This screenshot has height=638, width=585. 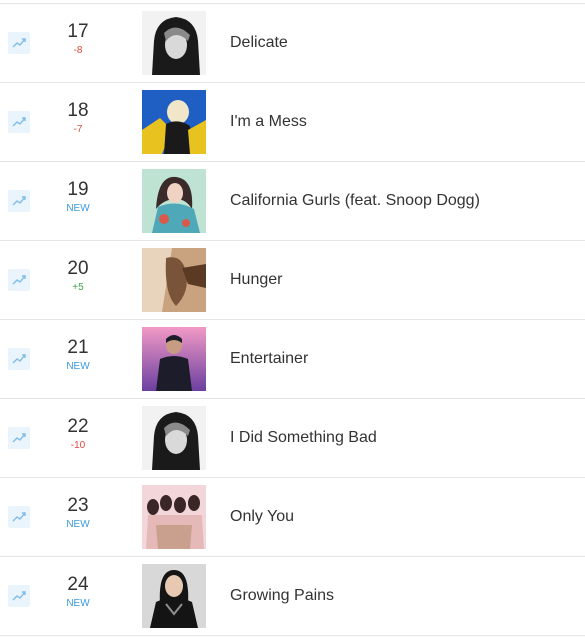 I want to click on song-title: Hunger, so click(x=256, y=280).